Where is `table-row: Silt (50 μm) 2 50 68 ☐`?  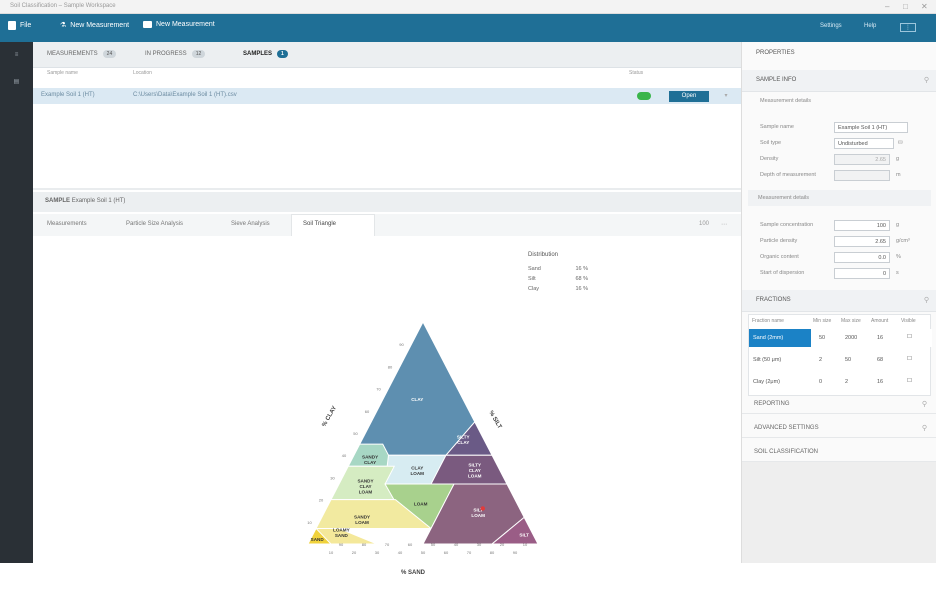
table-row: Silt (50 μm) 2 50 68 ☐ is located at coordinates (840, 360).